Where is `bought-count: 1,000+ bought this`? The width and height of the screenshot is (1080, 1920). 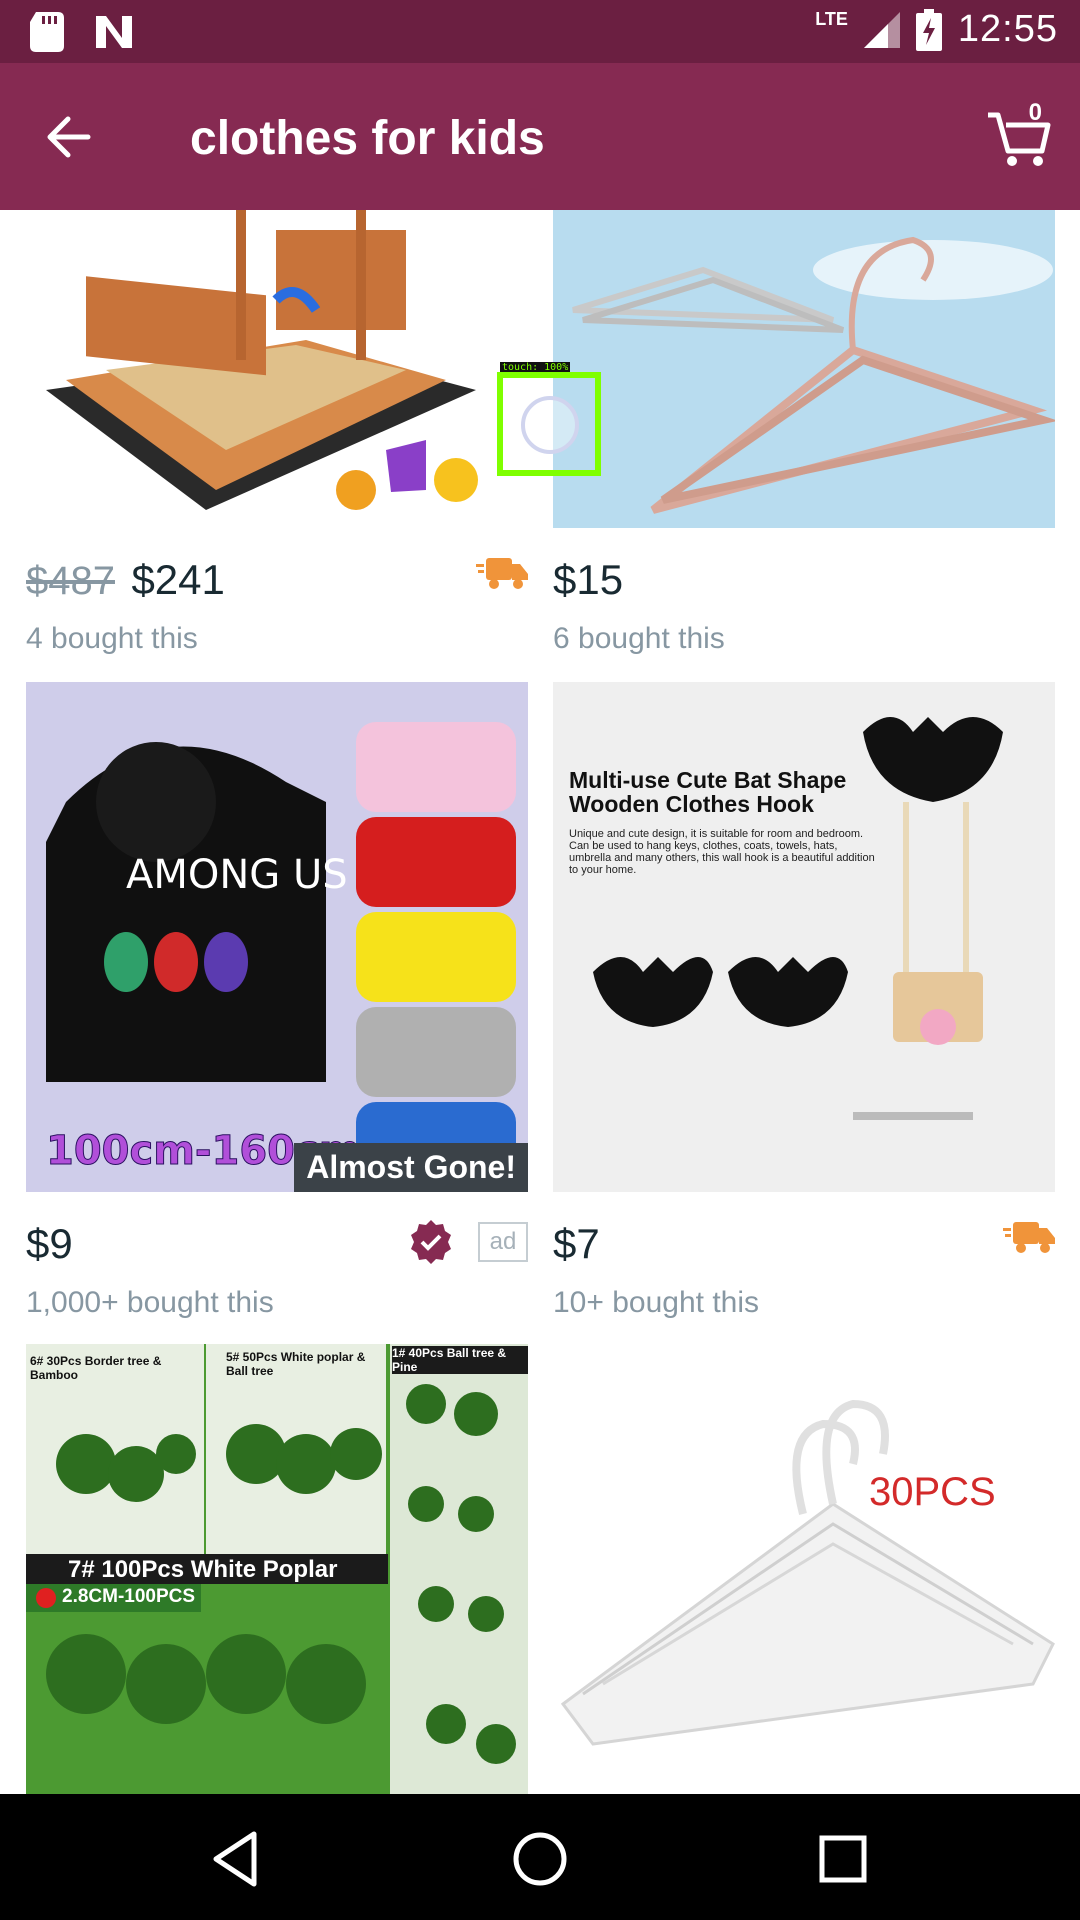 bought-count: 1,000+ bought this is located at coordinates (150, 1302).